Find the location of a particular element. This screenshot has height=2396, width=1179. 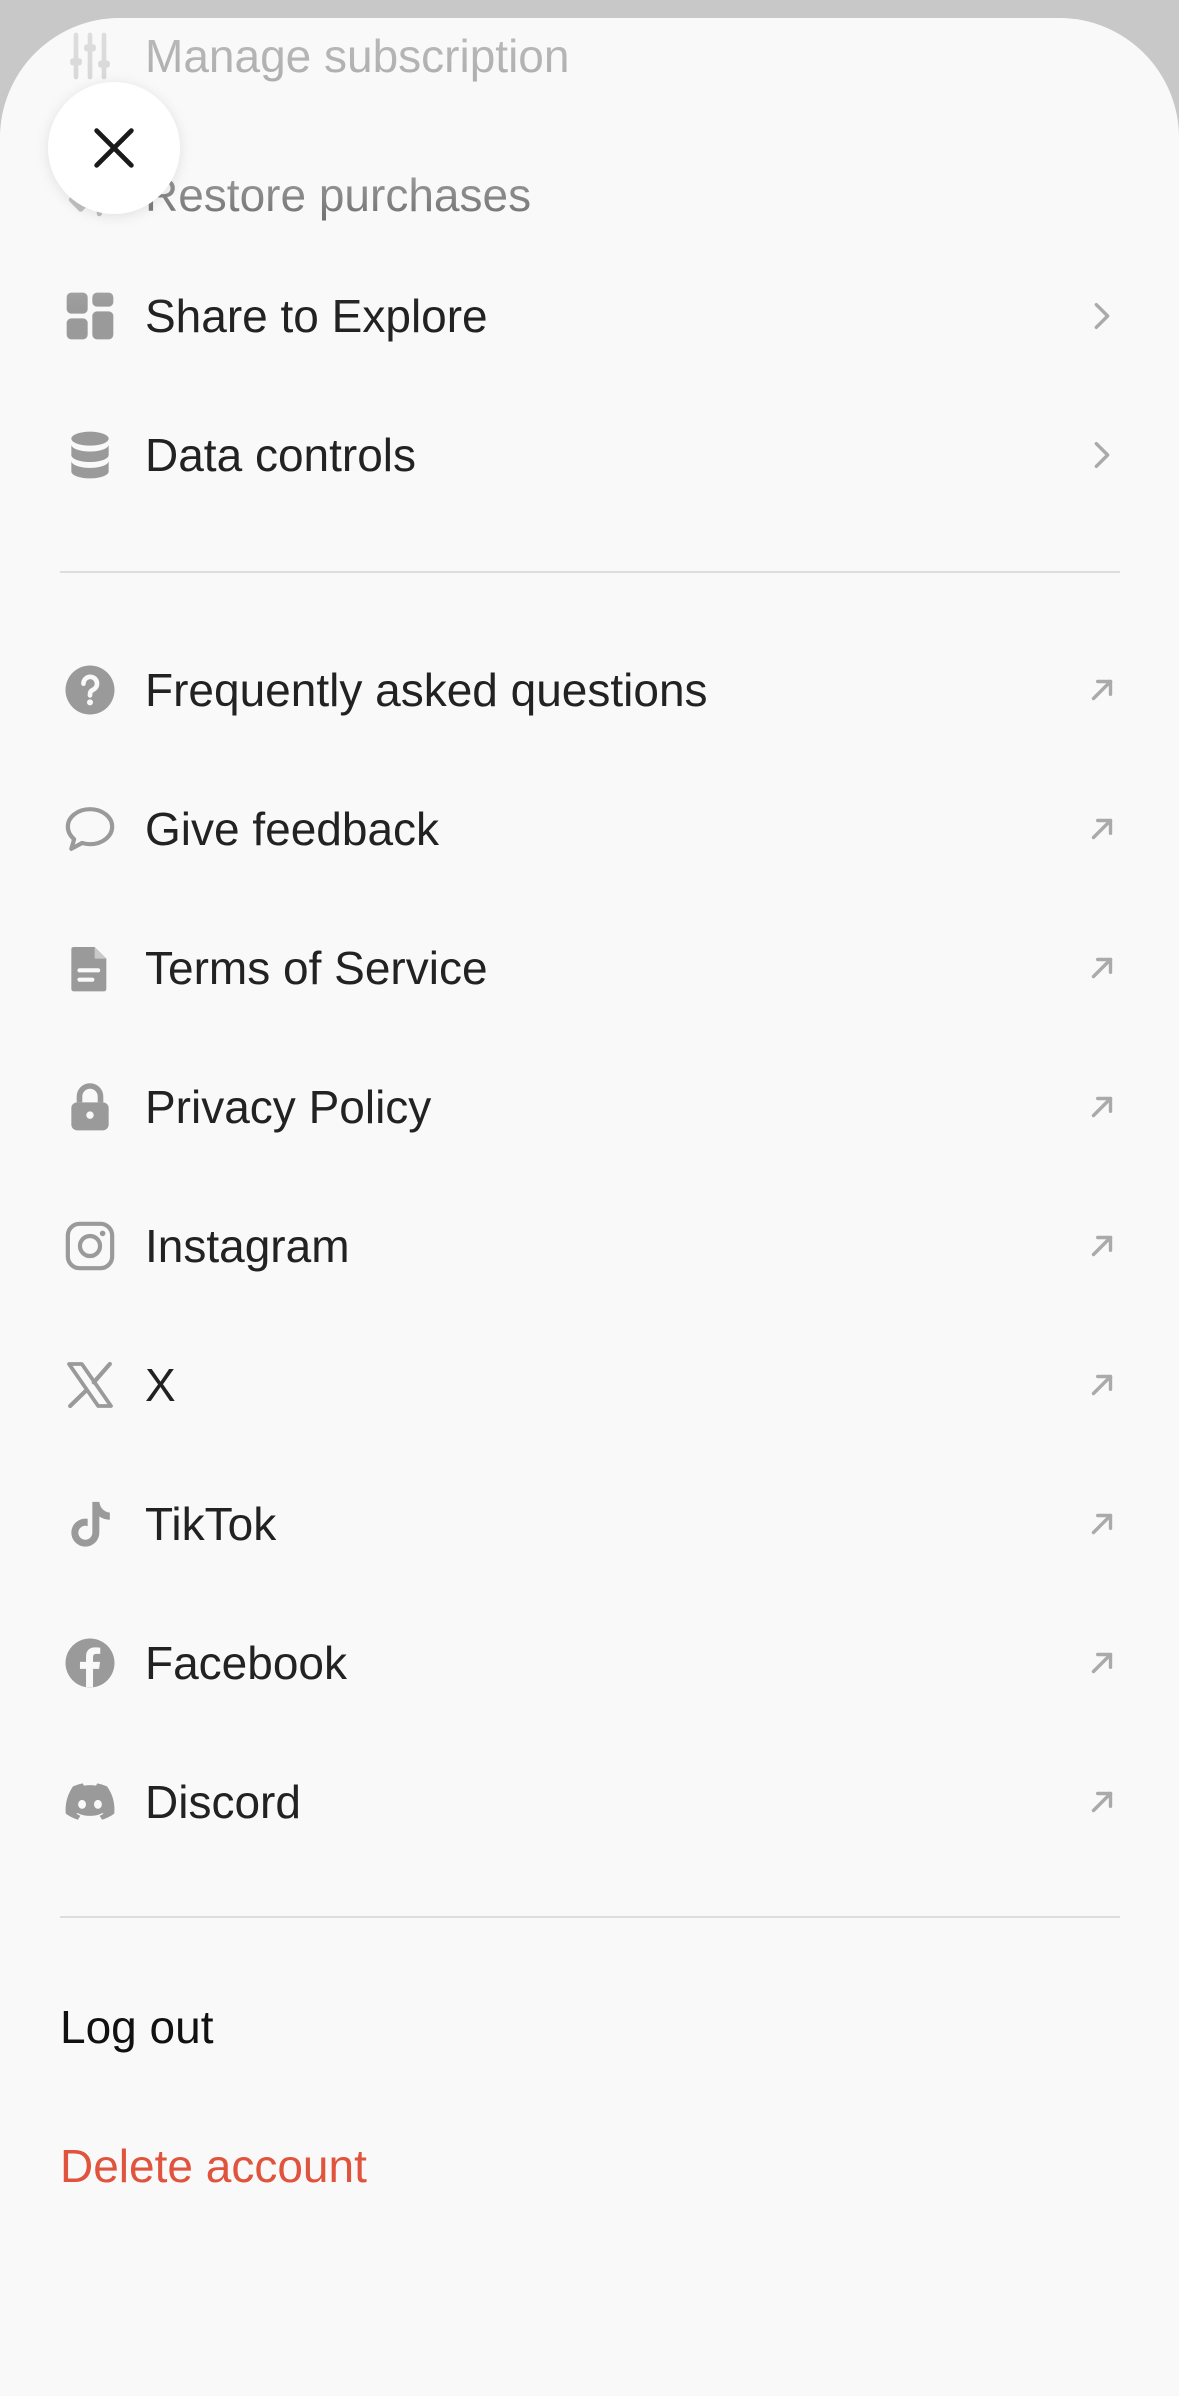

menu-item-give-feedback: Give feedback is located at coordinates (589, 828).